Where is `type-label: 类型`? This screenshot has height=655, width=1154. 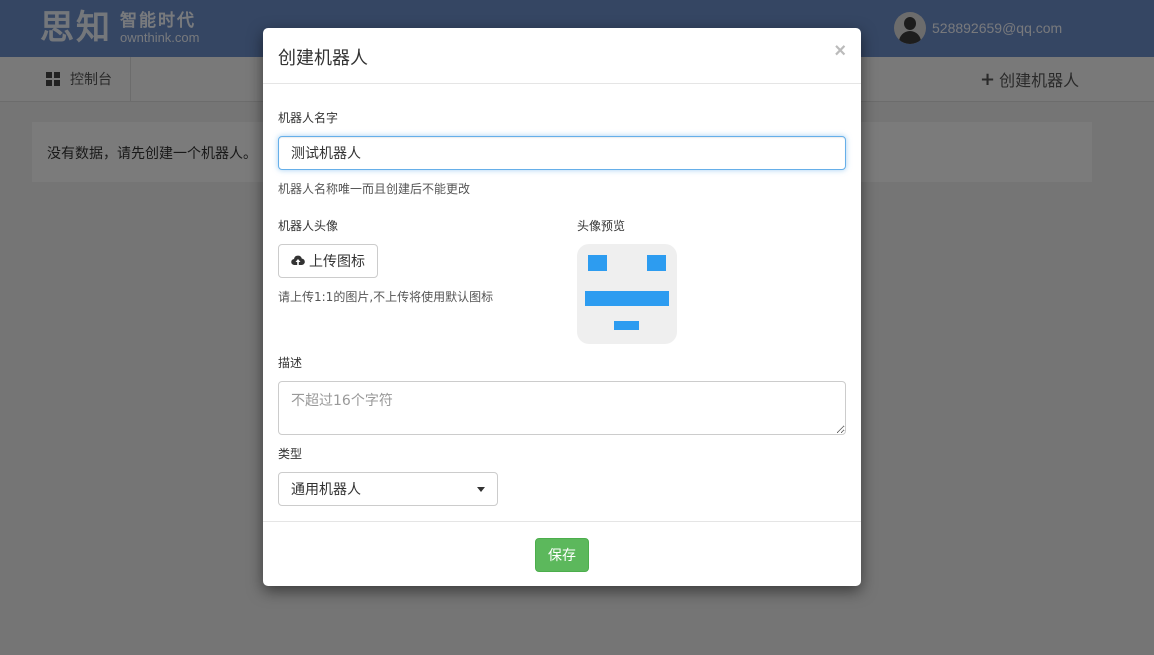 type-label: 类型 is located at coordinates (290, 454).